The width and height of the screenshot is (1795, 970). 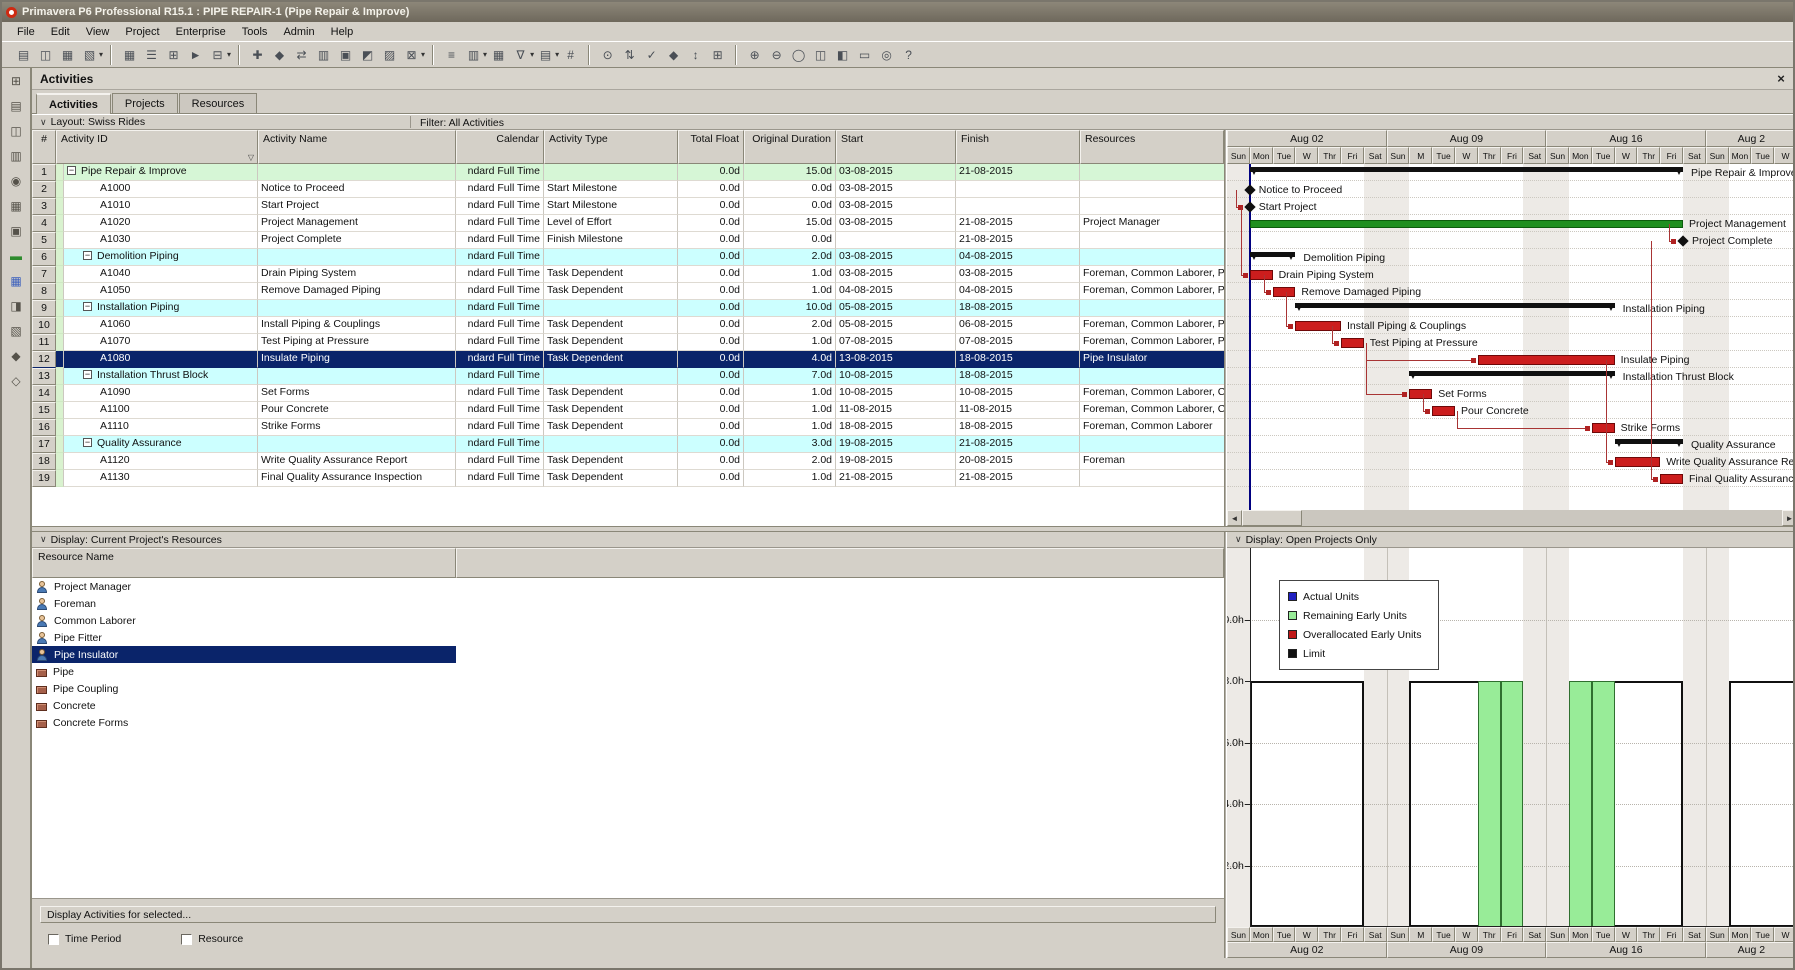 What do you see at coordinates (60, 32) in the screenshot?
I see `menu-item-edit: Edit` at bounding box center [60, 32].